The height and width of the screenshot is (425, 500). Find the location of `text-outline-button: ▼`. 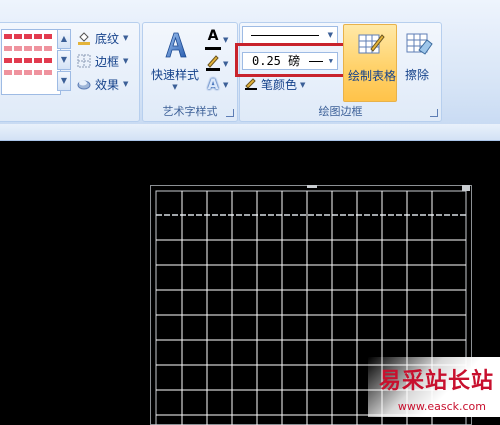

text-outline-button: ▼ is located at coordinates (216, 63).